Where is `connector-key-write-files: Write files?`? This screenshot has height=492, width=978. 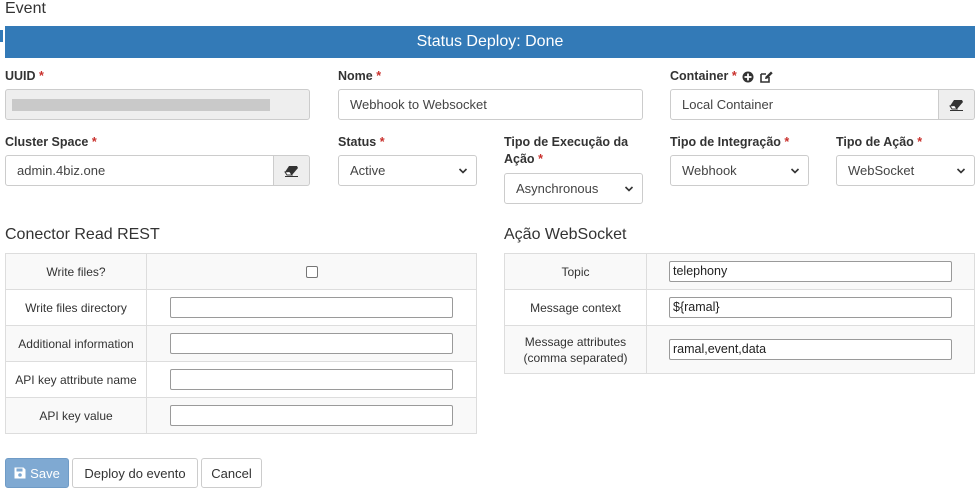
connector-key-write-files: Write files? is located at coordinates (76, 271).